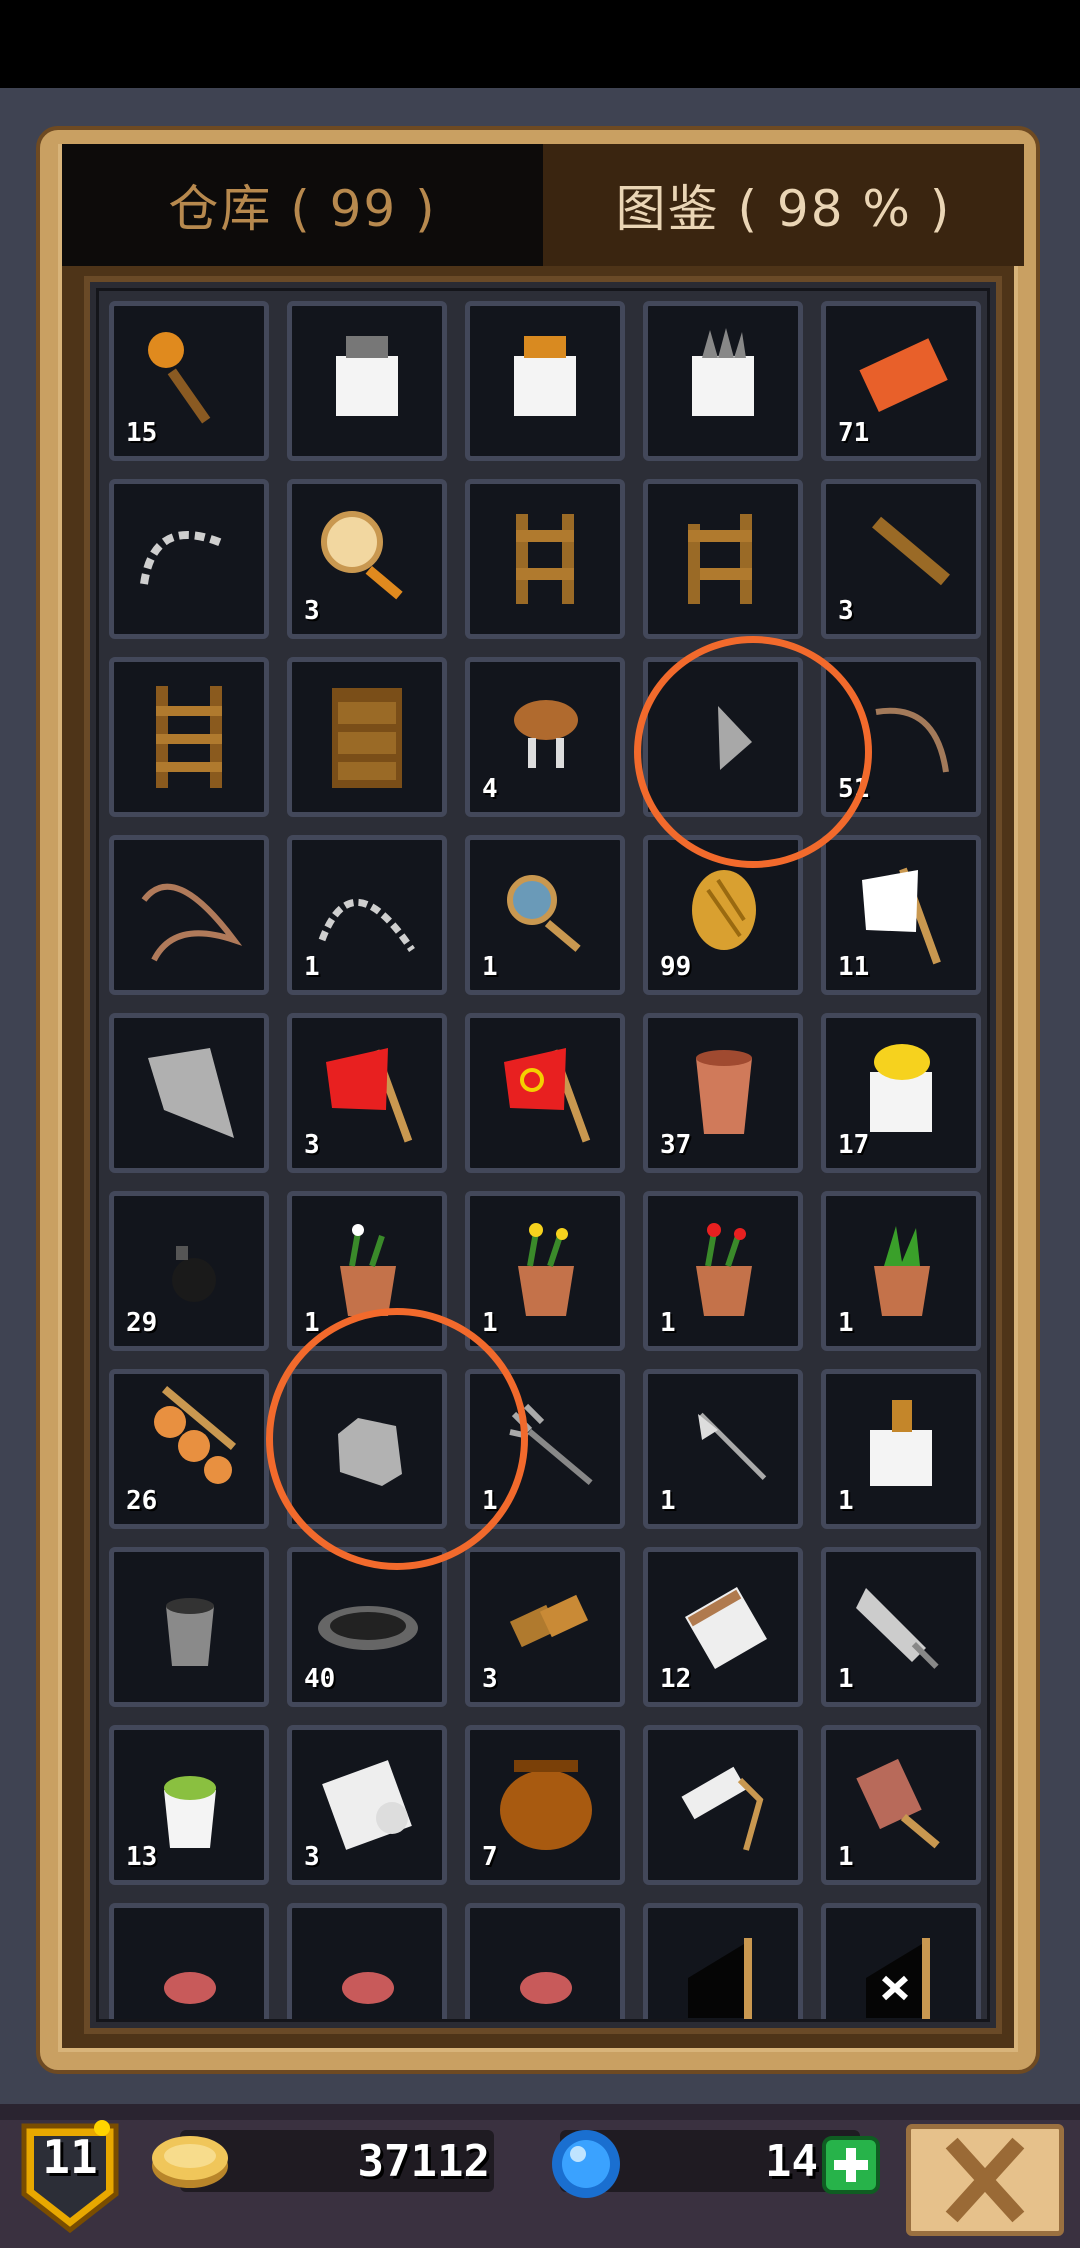 The image size is (1080, 2248). Describe the element at coordinates (723, 915) in the screenshot. I see `inventory-slot: 99` at that location.